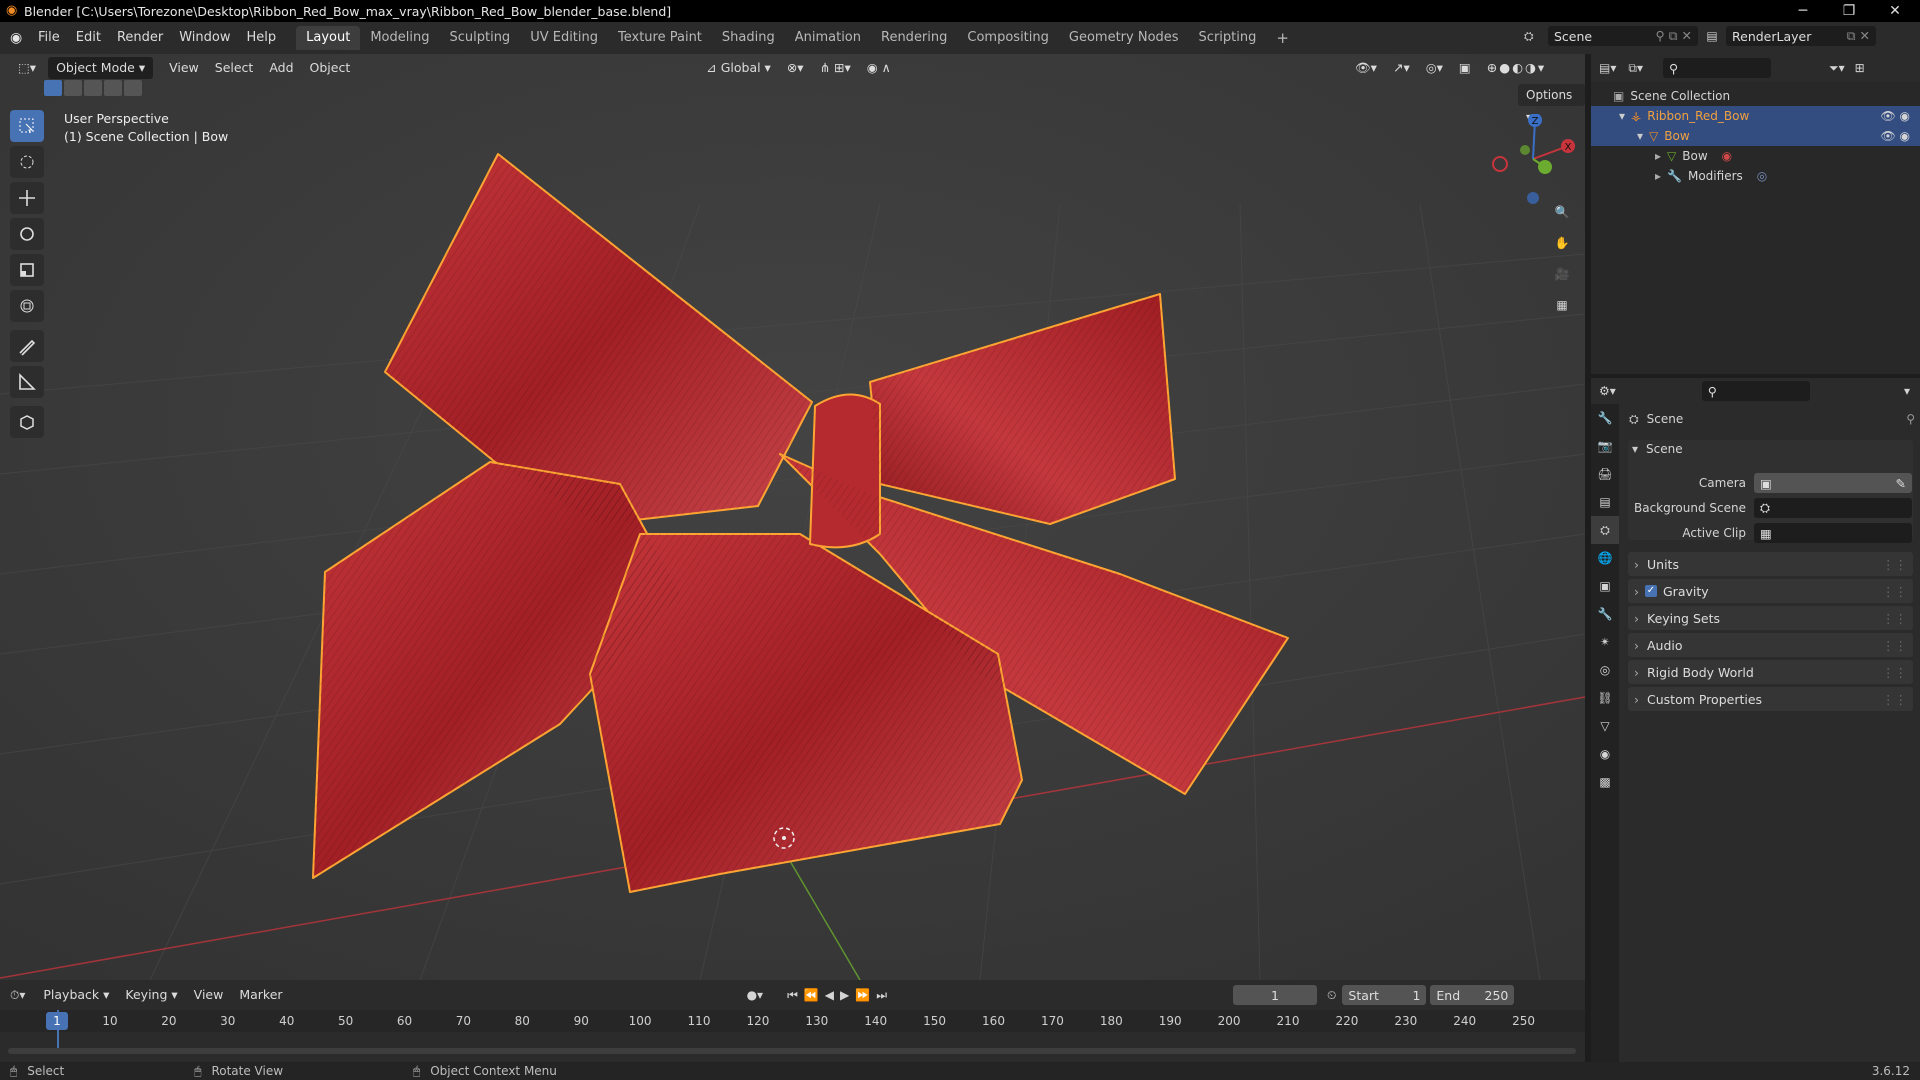 This screenshot has width=1920, height=1080. Describe the element at coordinates (113, 88) in the screenshot. I see `select-invert-icon` at that location.